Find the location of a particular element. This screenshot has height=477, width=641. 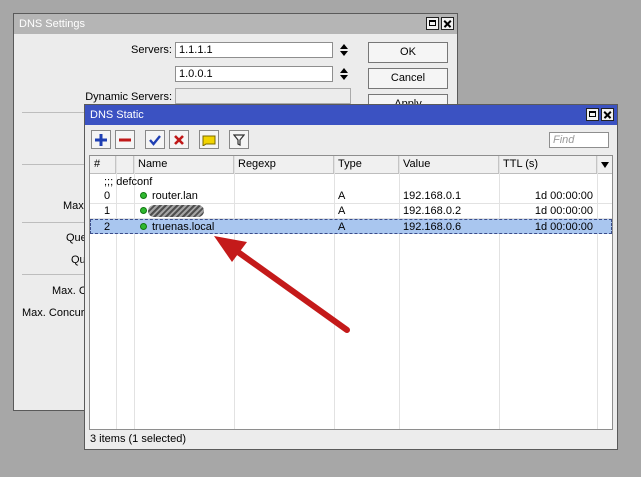

annotation-arrow-icon is located at coordinates (282, 284).